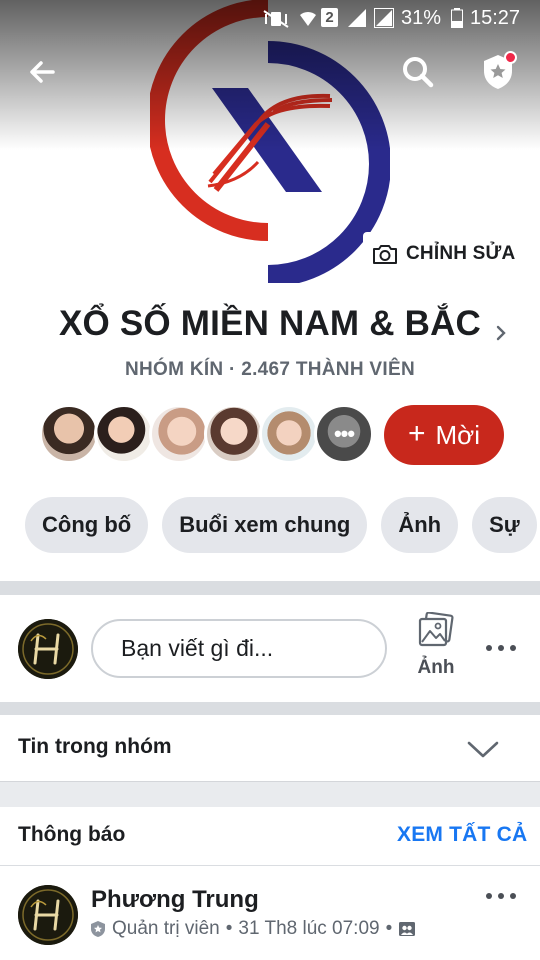 The height and width of the screenshot is (960, 540). What do you see at coordinates (270, 370) in the screenshot?
I see `group-privacy-members: NHÓM KÍN · 2.467 THÀNH VIÊN` at bounding box center [270, 370].